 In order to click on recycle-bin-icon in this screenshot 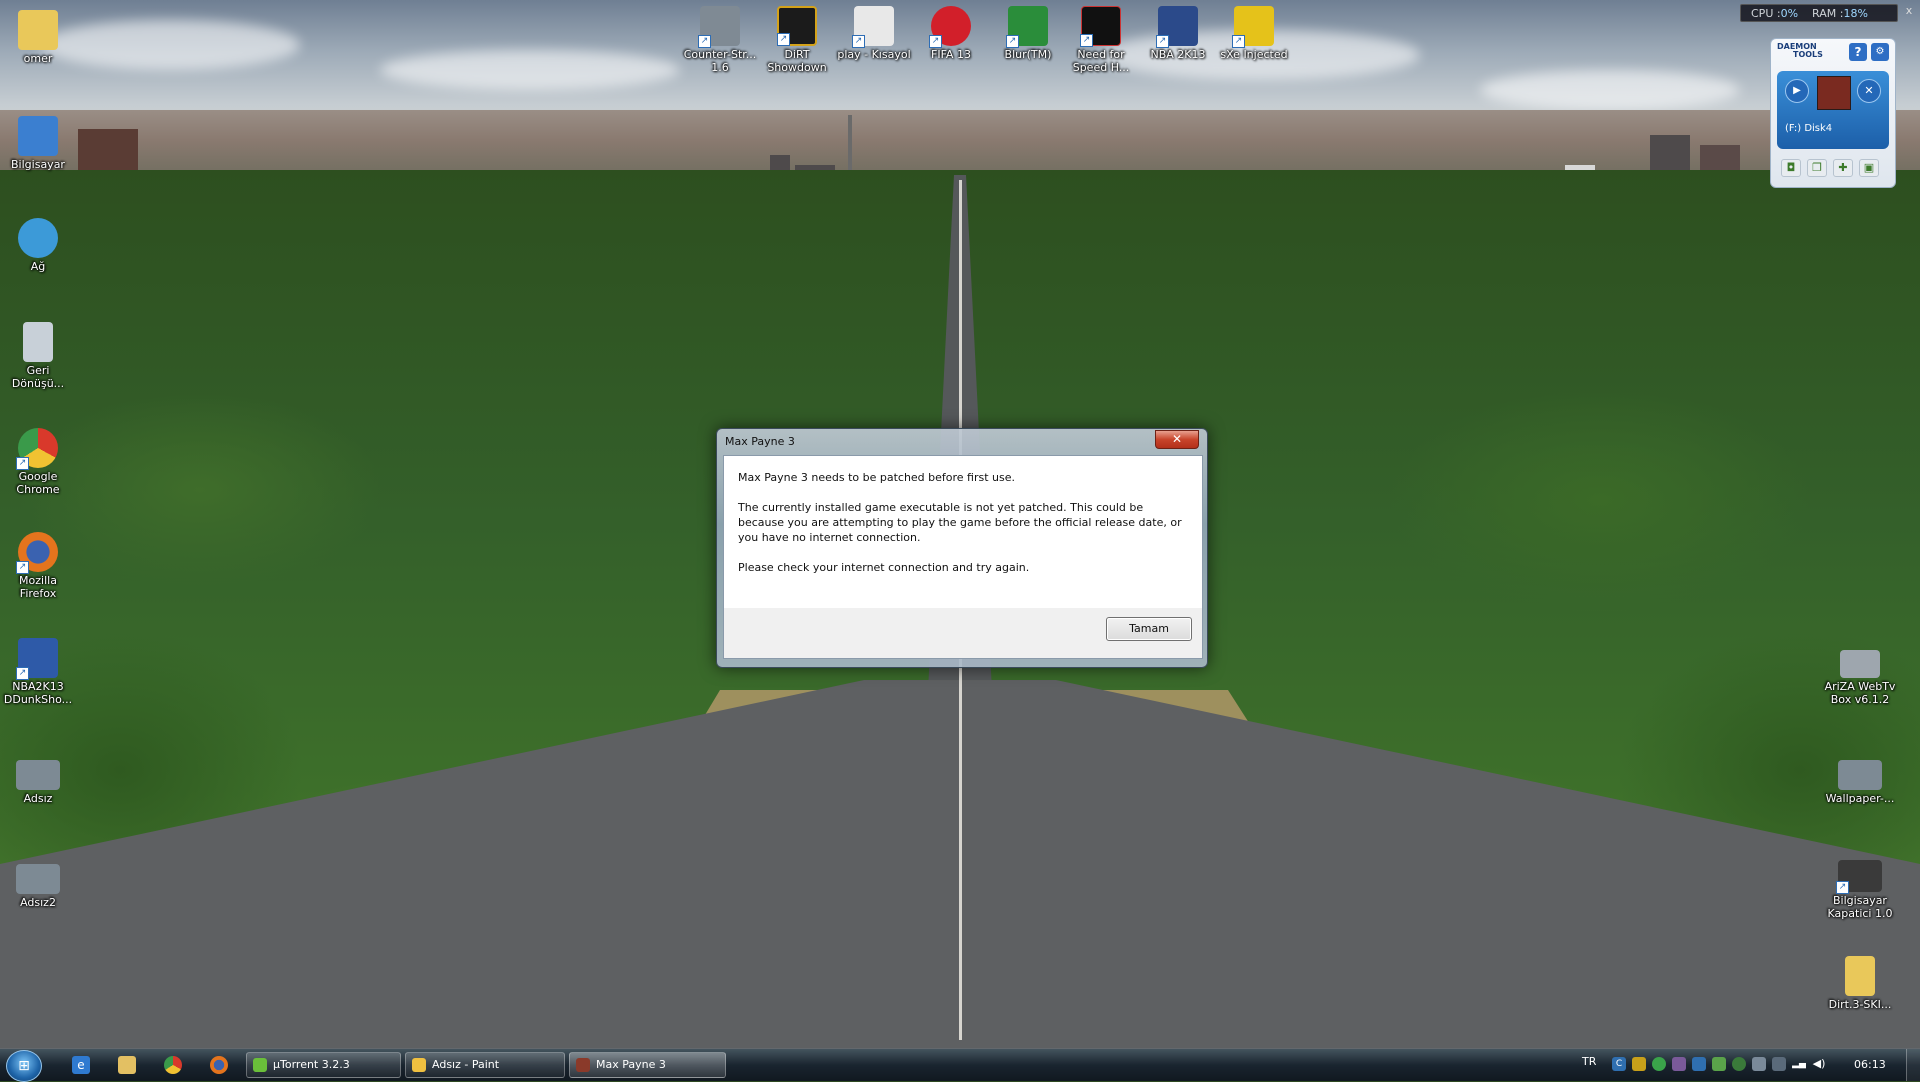, I will do `click(38, 342)`.